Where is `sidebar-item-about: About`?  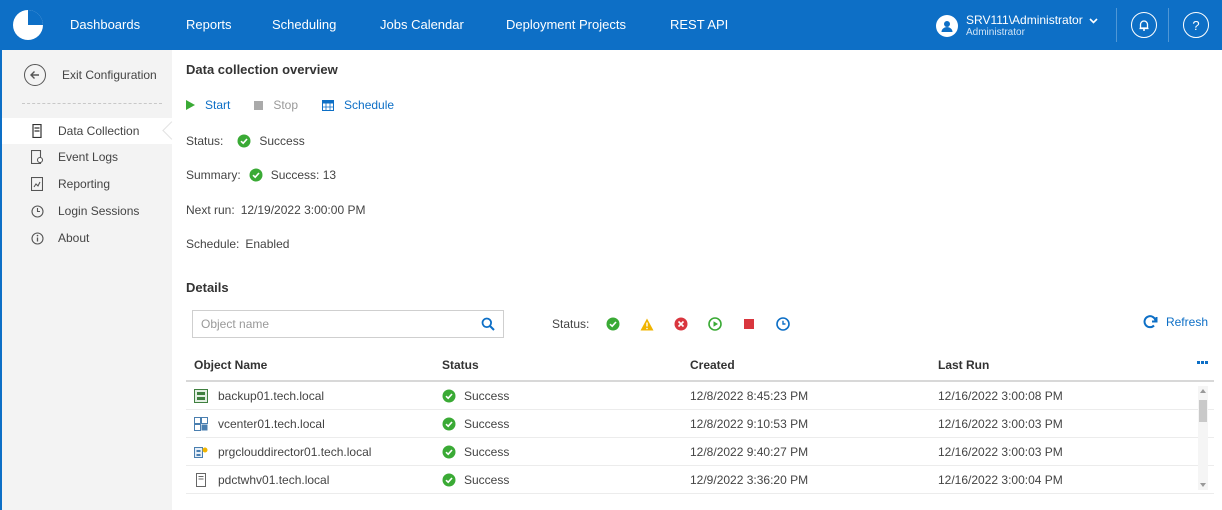
sidebar-item-about: About is located at coordinates (87, 238).